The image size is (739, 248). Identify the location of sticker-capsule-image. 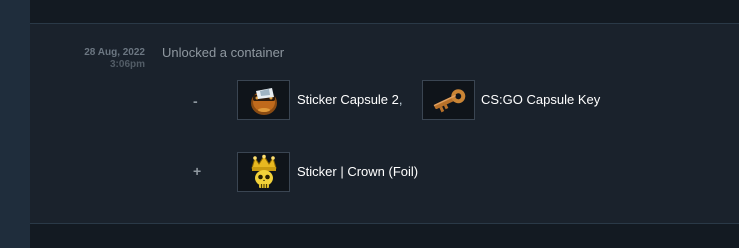
(263, 101).